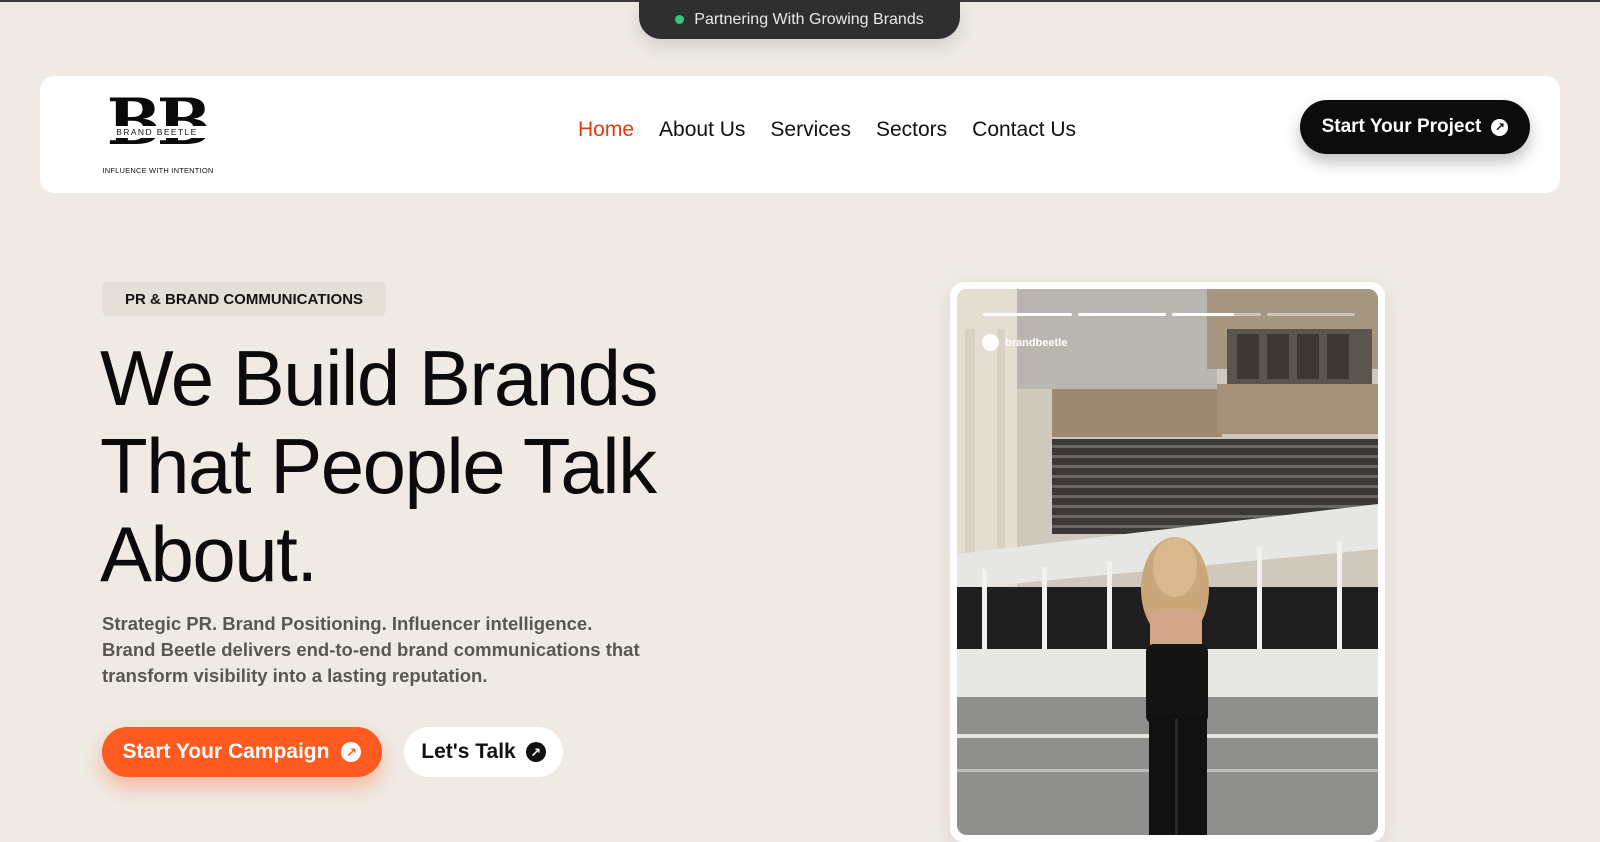 The height and width of the screenshot is (842, 1600). Describe the element at coordinates (244, 299) in the screenshot. I see `hero-eyebrow-badge: PR & BRAND COMMUNICATIONS` at that location.